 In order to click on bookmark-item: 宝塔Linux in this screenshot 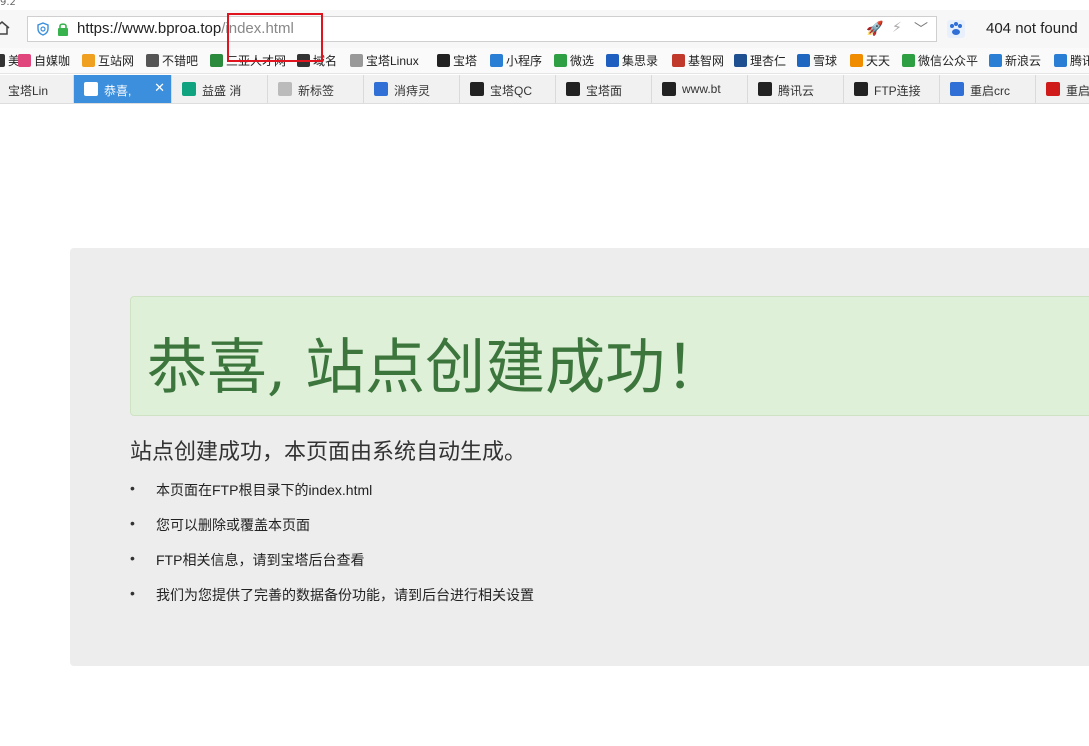, I will do `click(384, 60)`.